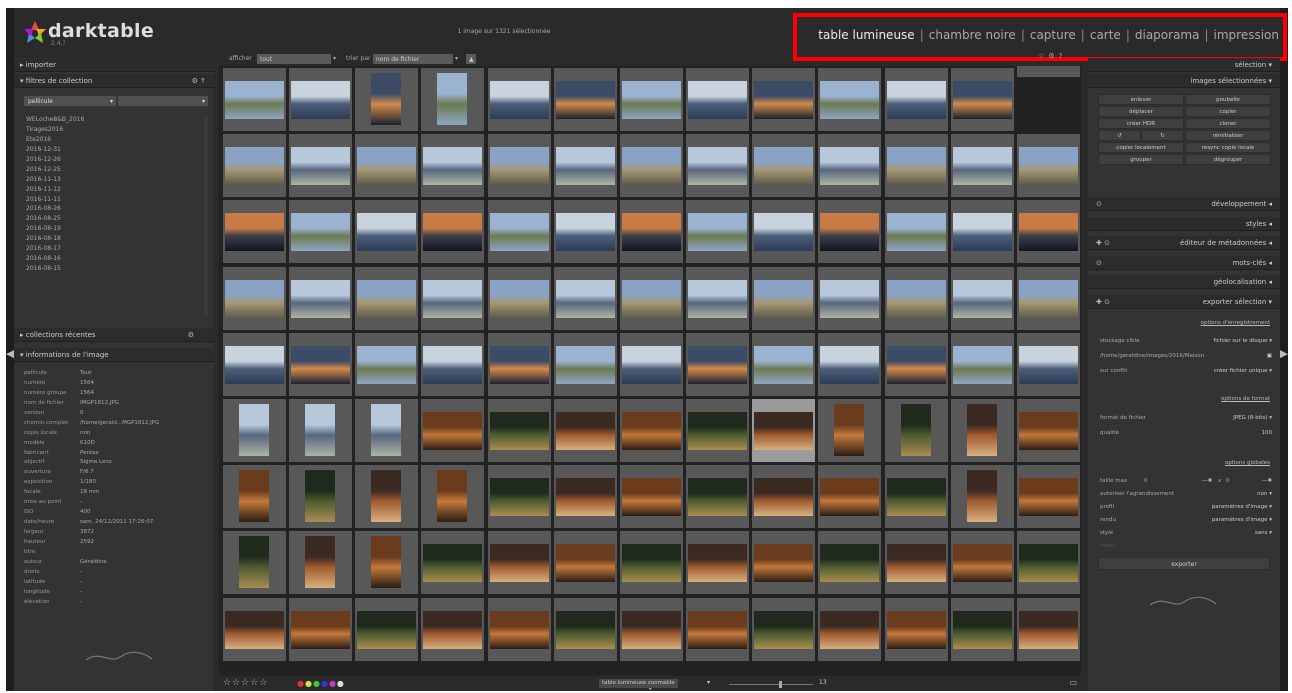  Describe the element at coordinates (1228, 159) in the screenshot. I see `selection-action-button: dégrouper` at that location.